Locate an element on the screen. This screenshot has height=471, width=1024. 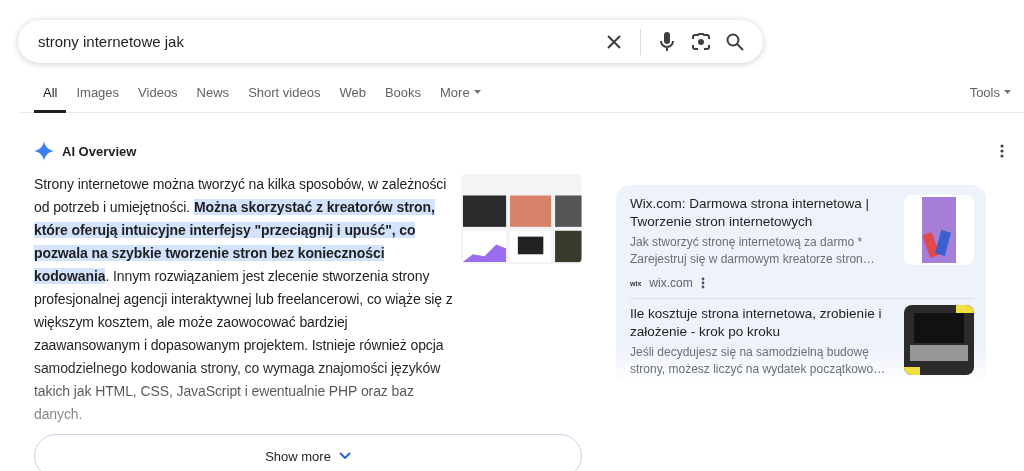
tab: More is located at coordinates (460, 94).